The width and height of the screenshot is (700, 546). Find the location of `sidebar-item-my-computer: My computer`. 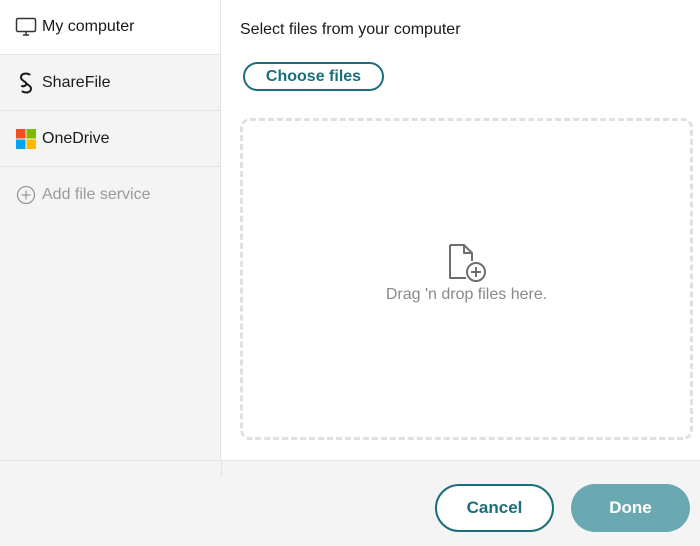

sidebar-item-my-computer: My computer is located at coordinates (110, 27).